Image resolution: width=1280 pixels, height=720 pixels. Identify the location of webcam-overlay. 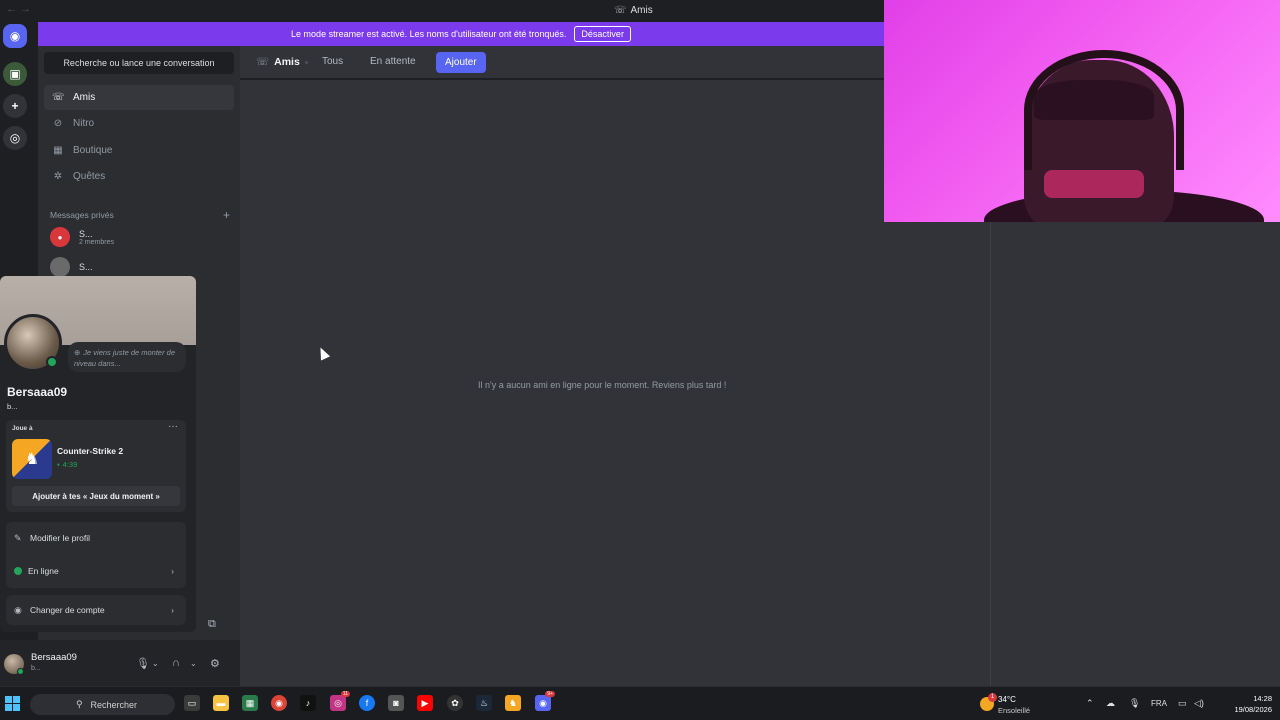
(1082, 111).